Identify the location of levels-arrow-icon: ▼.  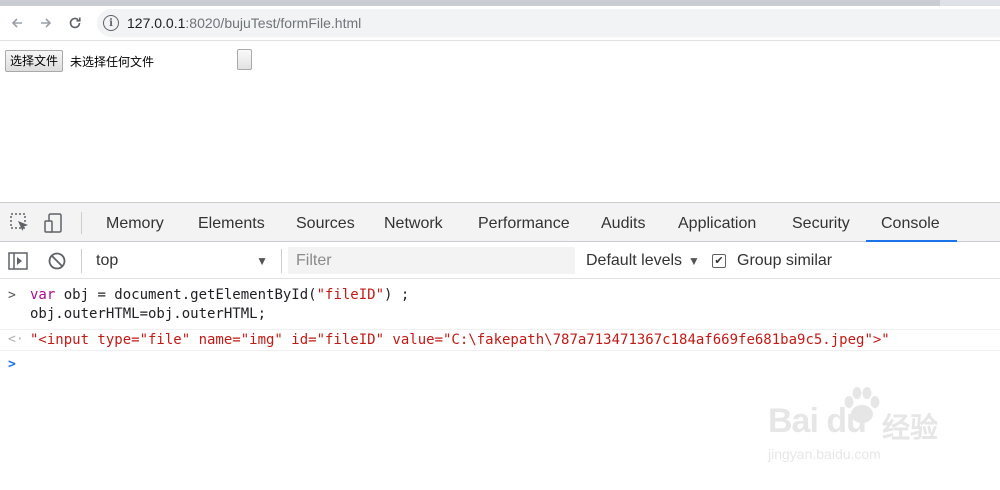
(694, 261).